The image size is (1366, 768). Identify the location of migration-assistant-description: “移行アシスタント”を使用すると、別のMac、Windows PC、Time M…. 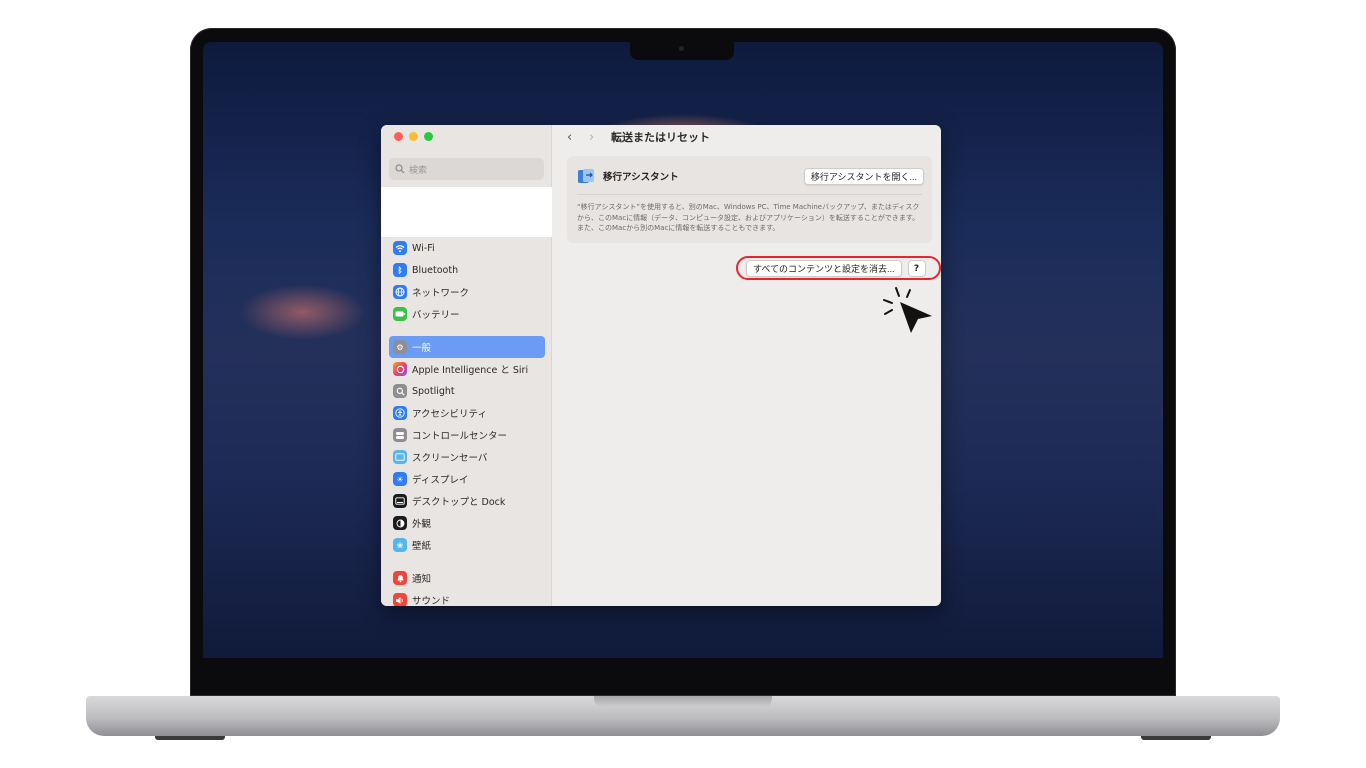
(748, 217).